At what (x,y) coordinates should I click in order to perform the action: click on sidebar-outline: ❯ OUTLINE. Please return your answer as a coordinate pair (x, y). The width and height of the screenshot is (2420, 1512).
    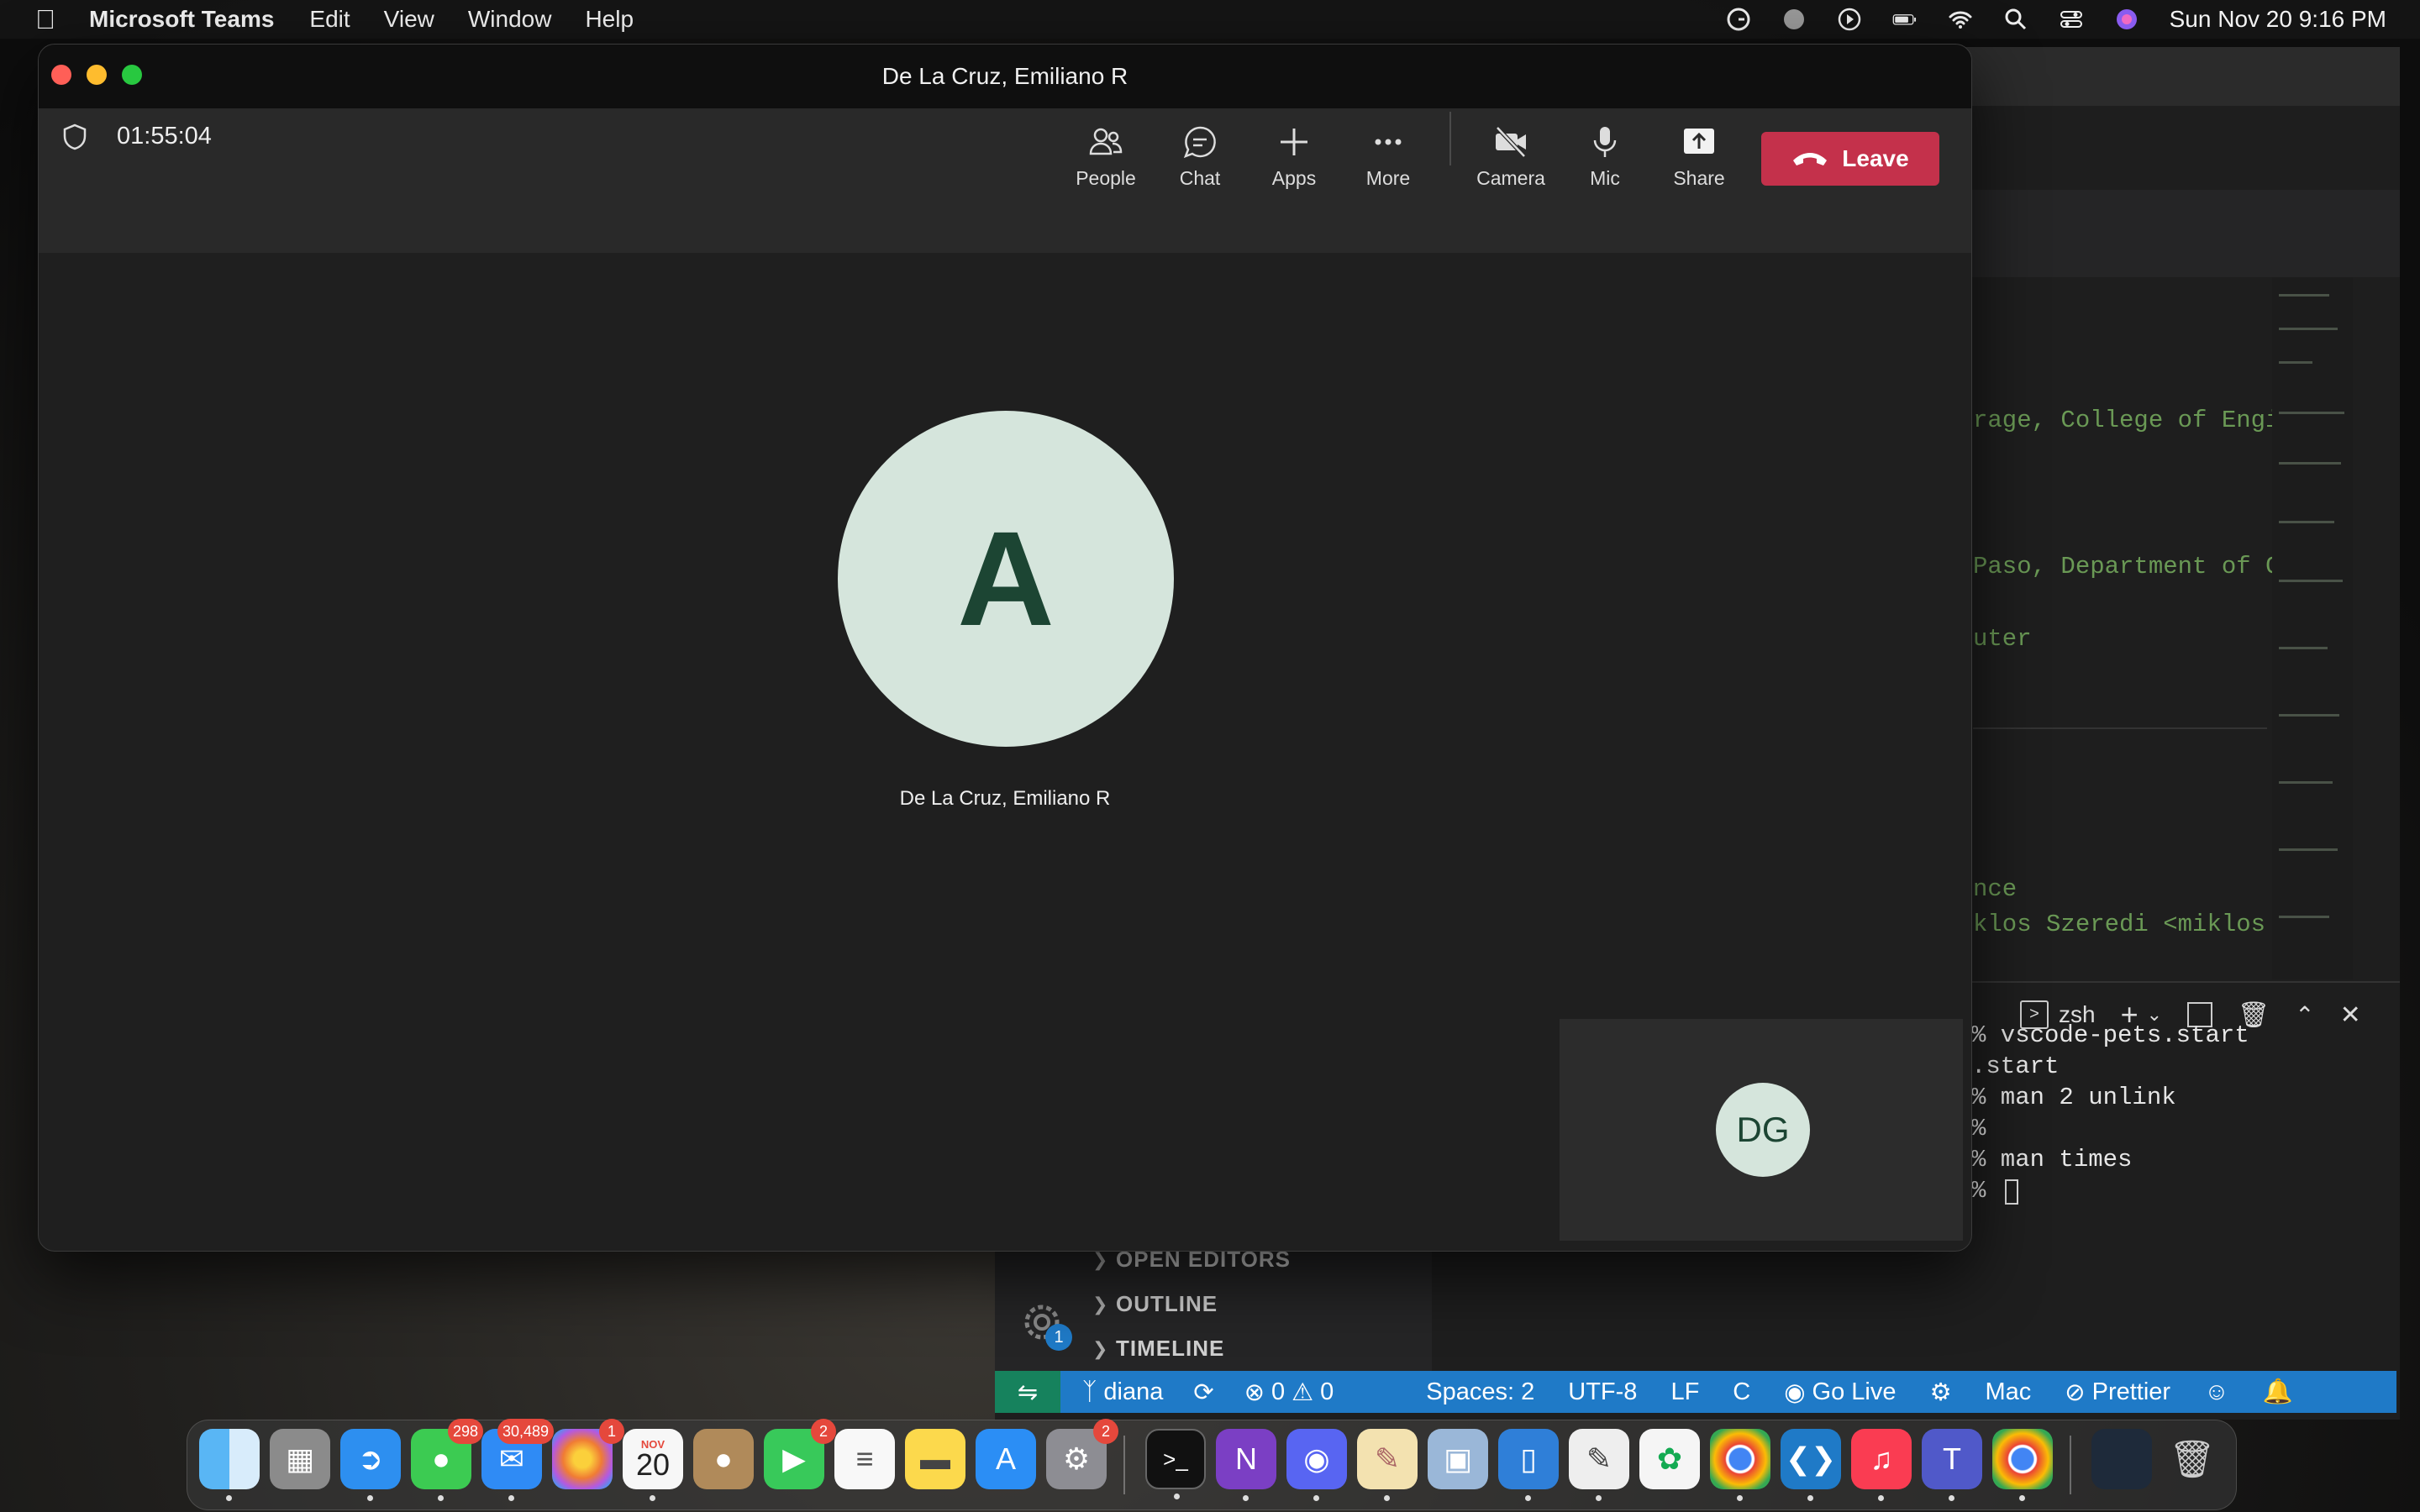
    Looking at the image, I should click on (1155, 1304).